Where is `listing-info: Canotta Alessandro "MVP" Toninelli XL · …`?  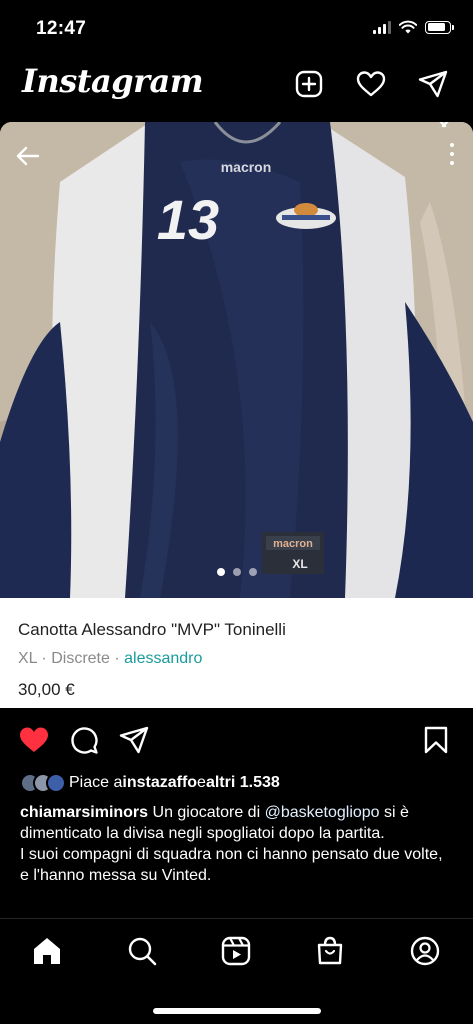
listing-info: Canotta Alessandro "MVP" Toninelli XL · … is located at coordinates (236, 653).